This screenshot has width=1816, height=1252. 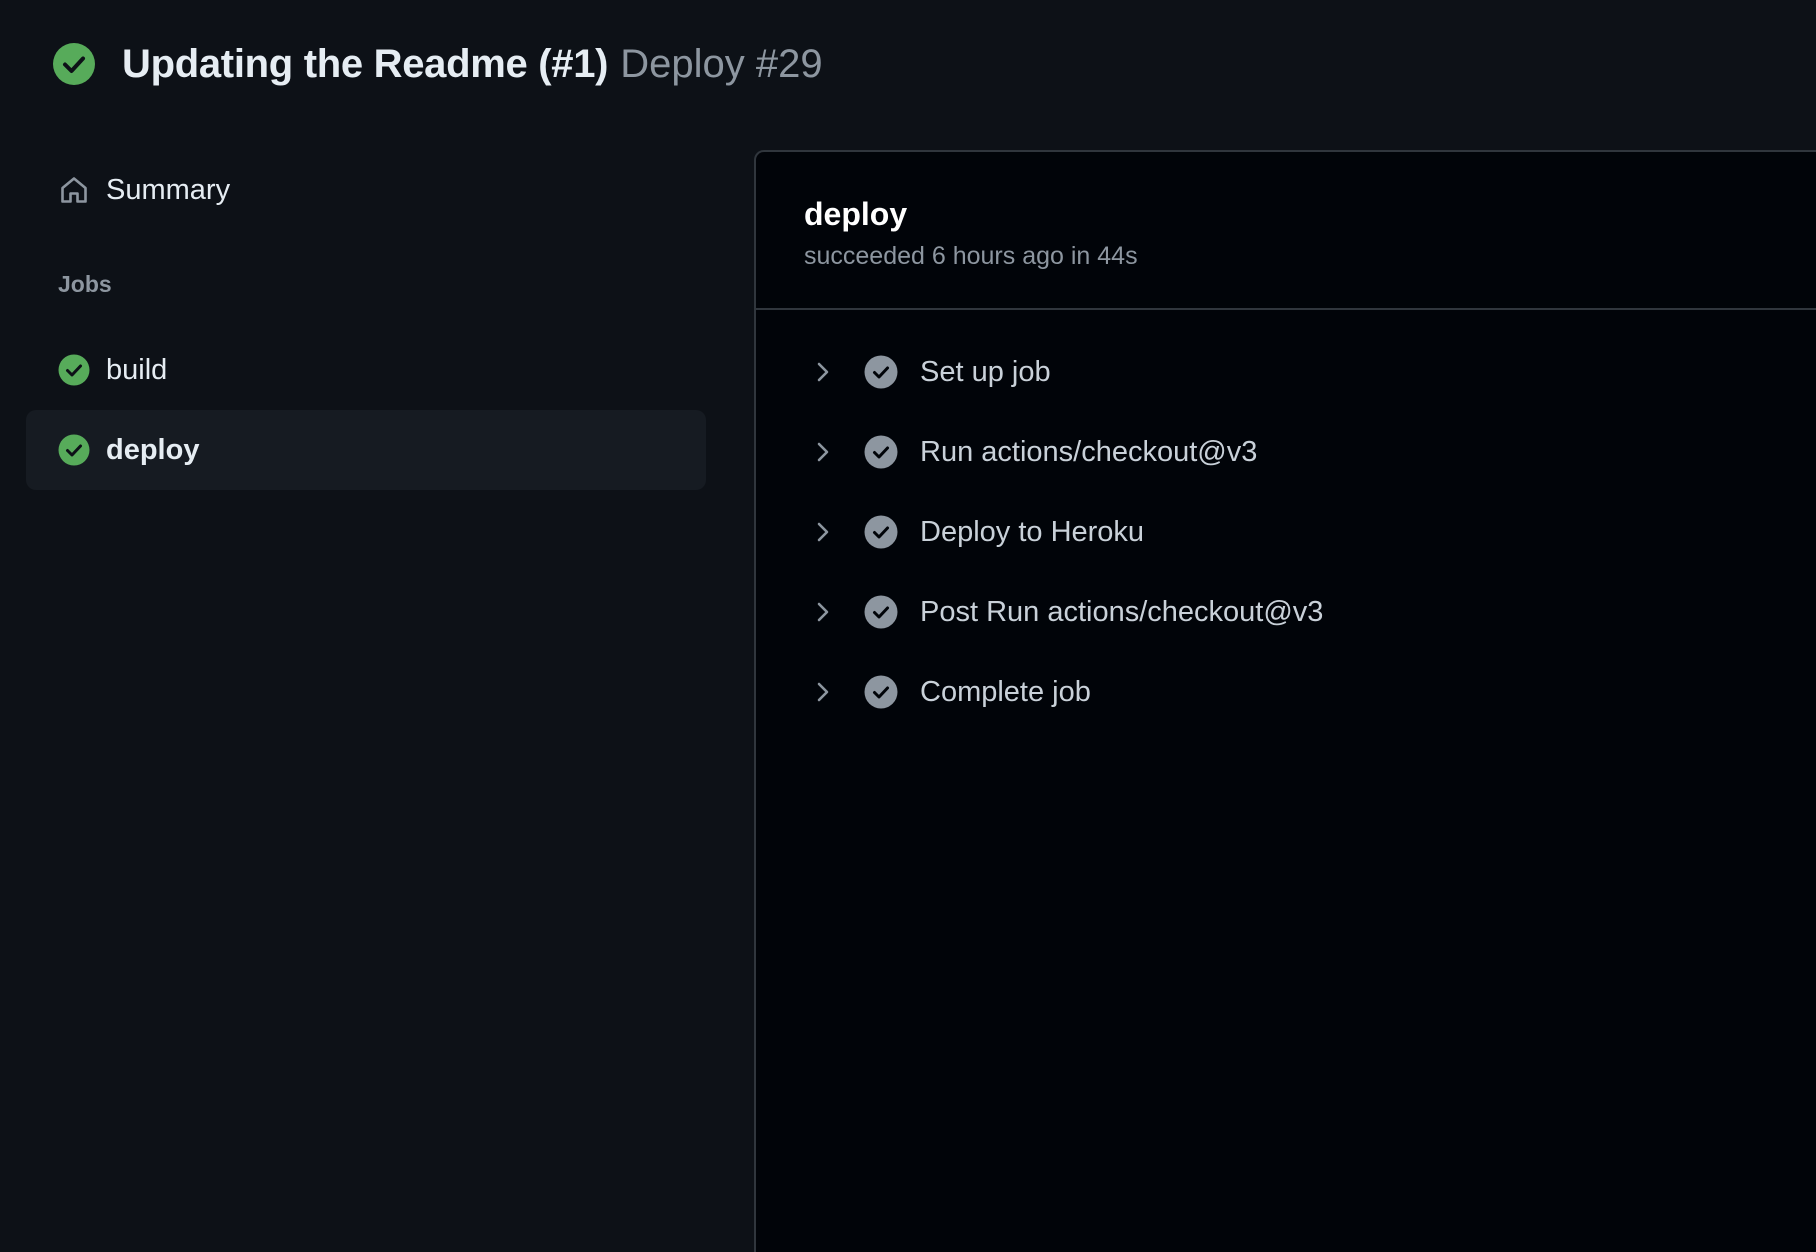 What do you see at coordinates (1286, 692) in the screenshot?
I see `step-complete-job: Complete job` at bounding box center [1286, 692].